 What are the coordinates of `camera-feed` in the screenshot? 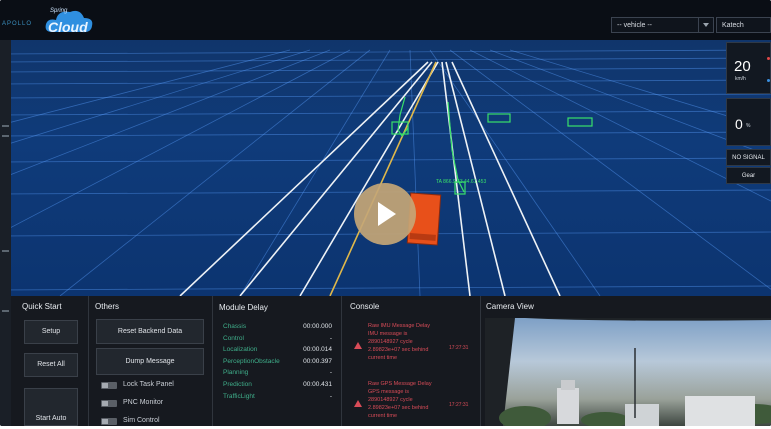 It's located at (628, 372).